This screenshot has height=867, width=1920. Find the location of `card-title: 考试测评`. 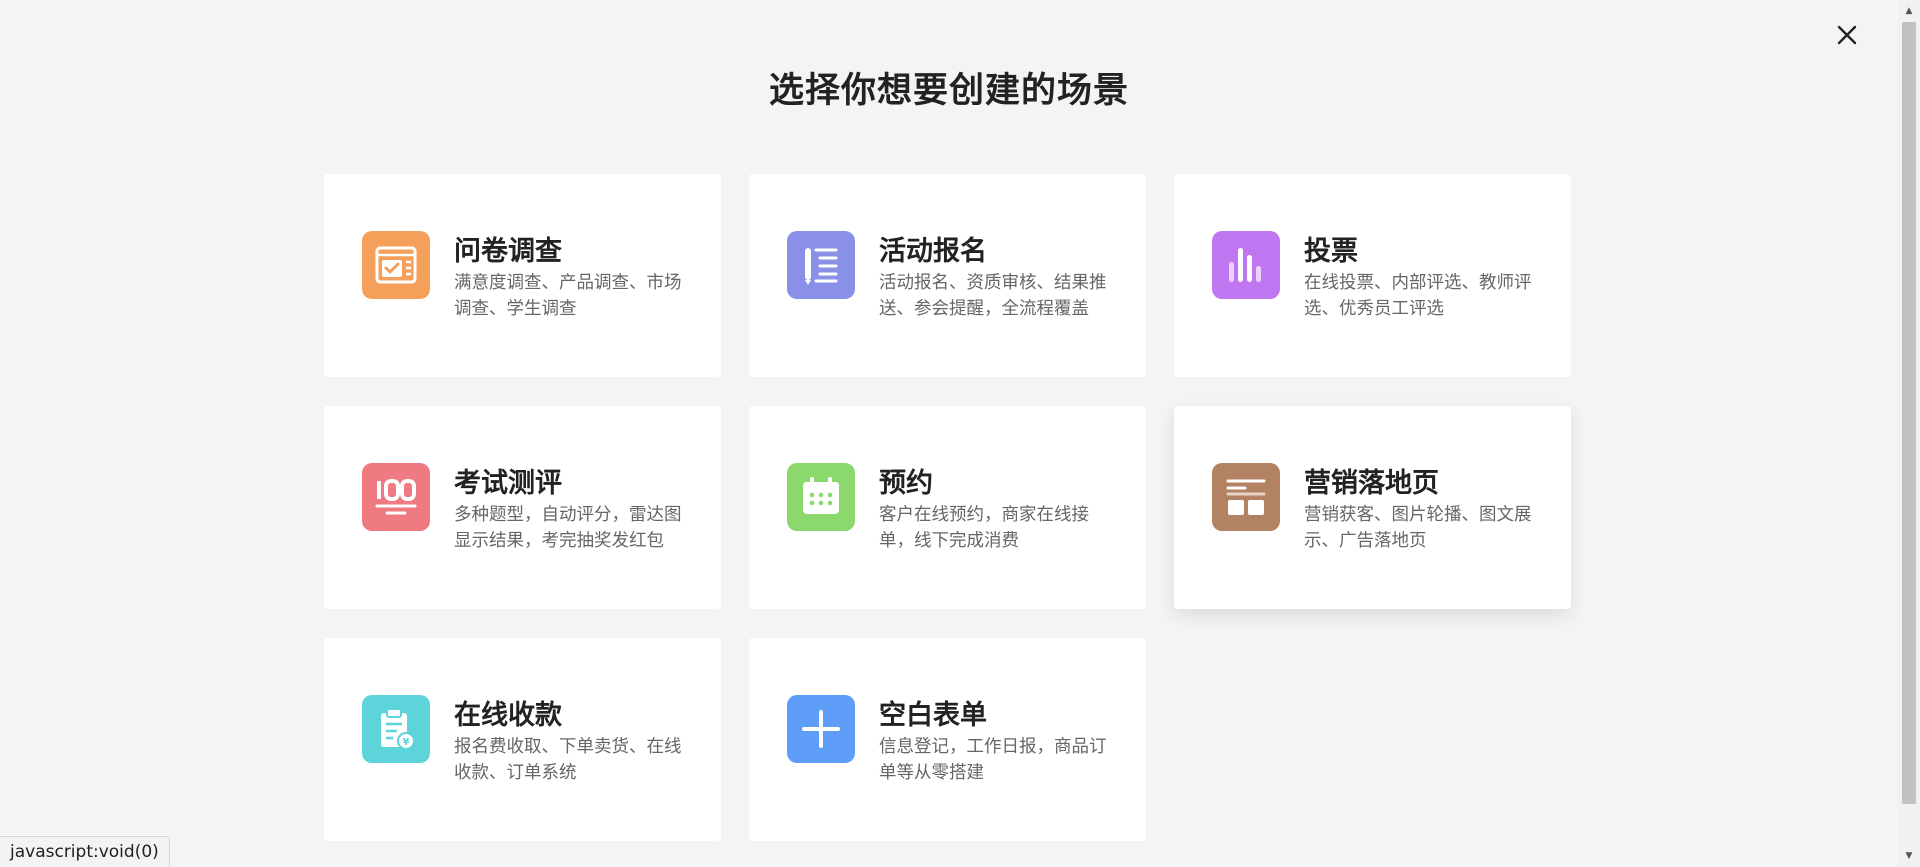

card-title: 考试测评 is located at coordinates (508, 483).